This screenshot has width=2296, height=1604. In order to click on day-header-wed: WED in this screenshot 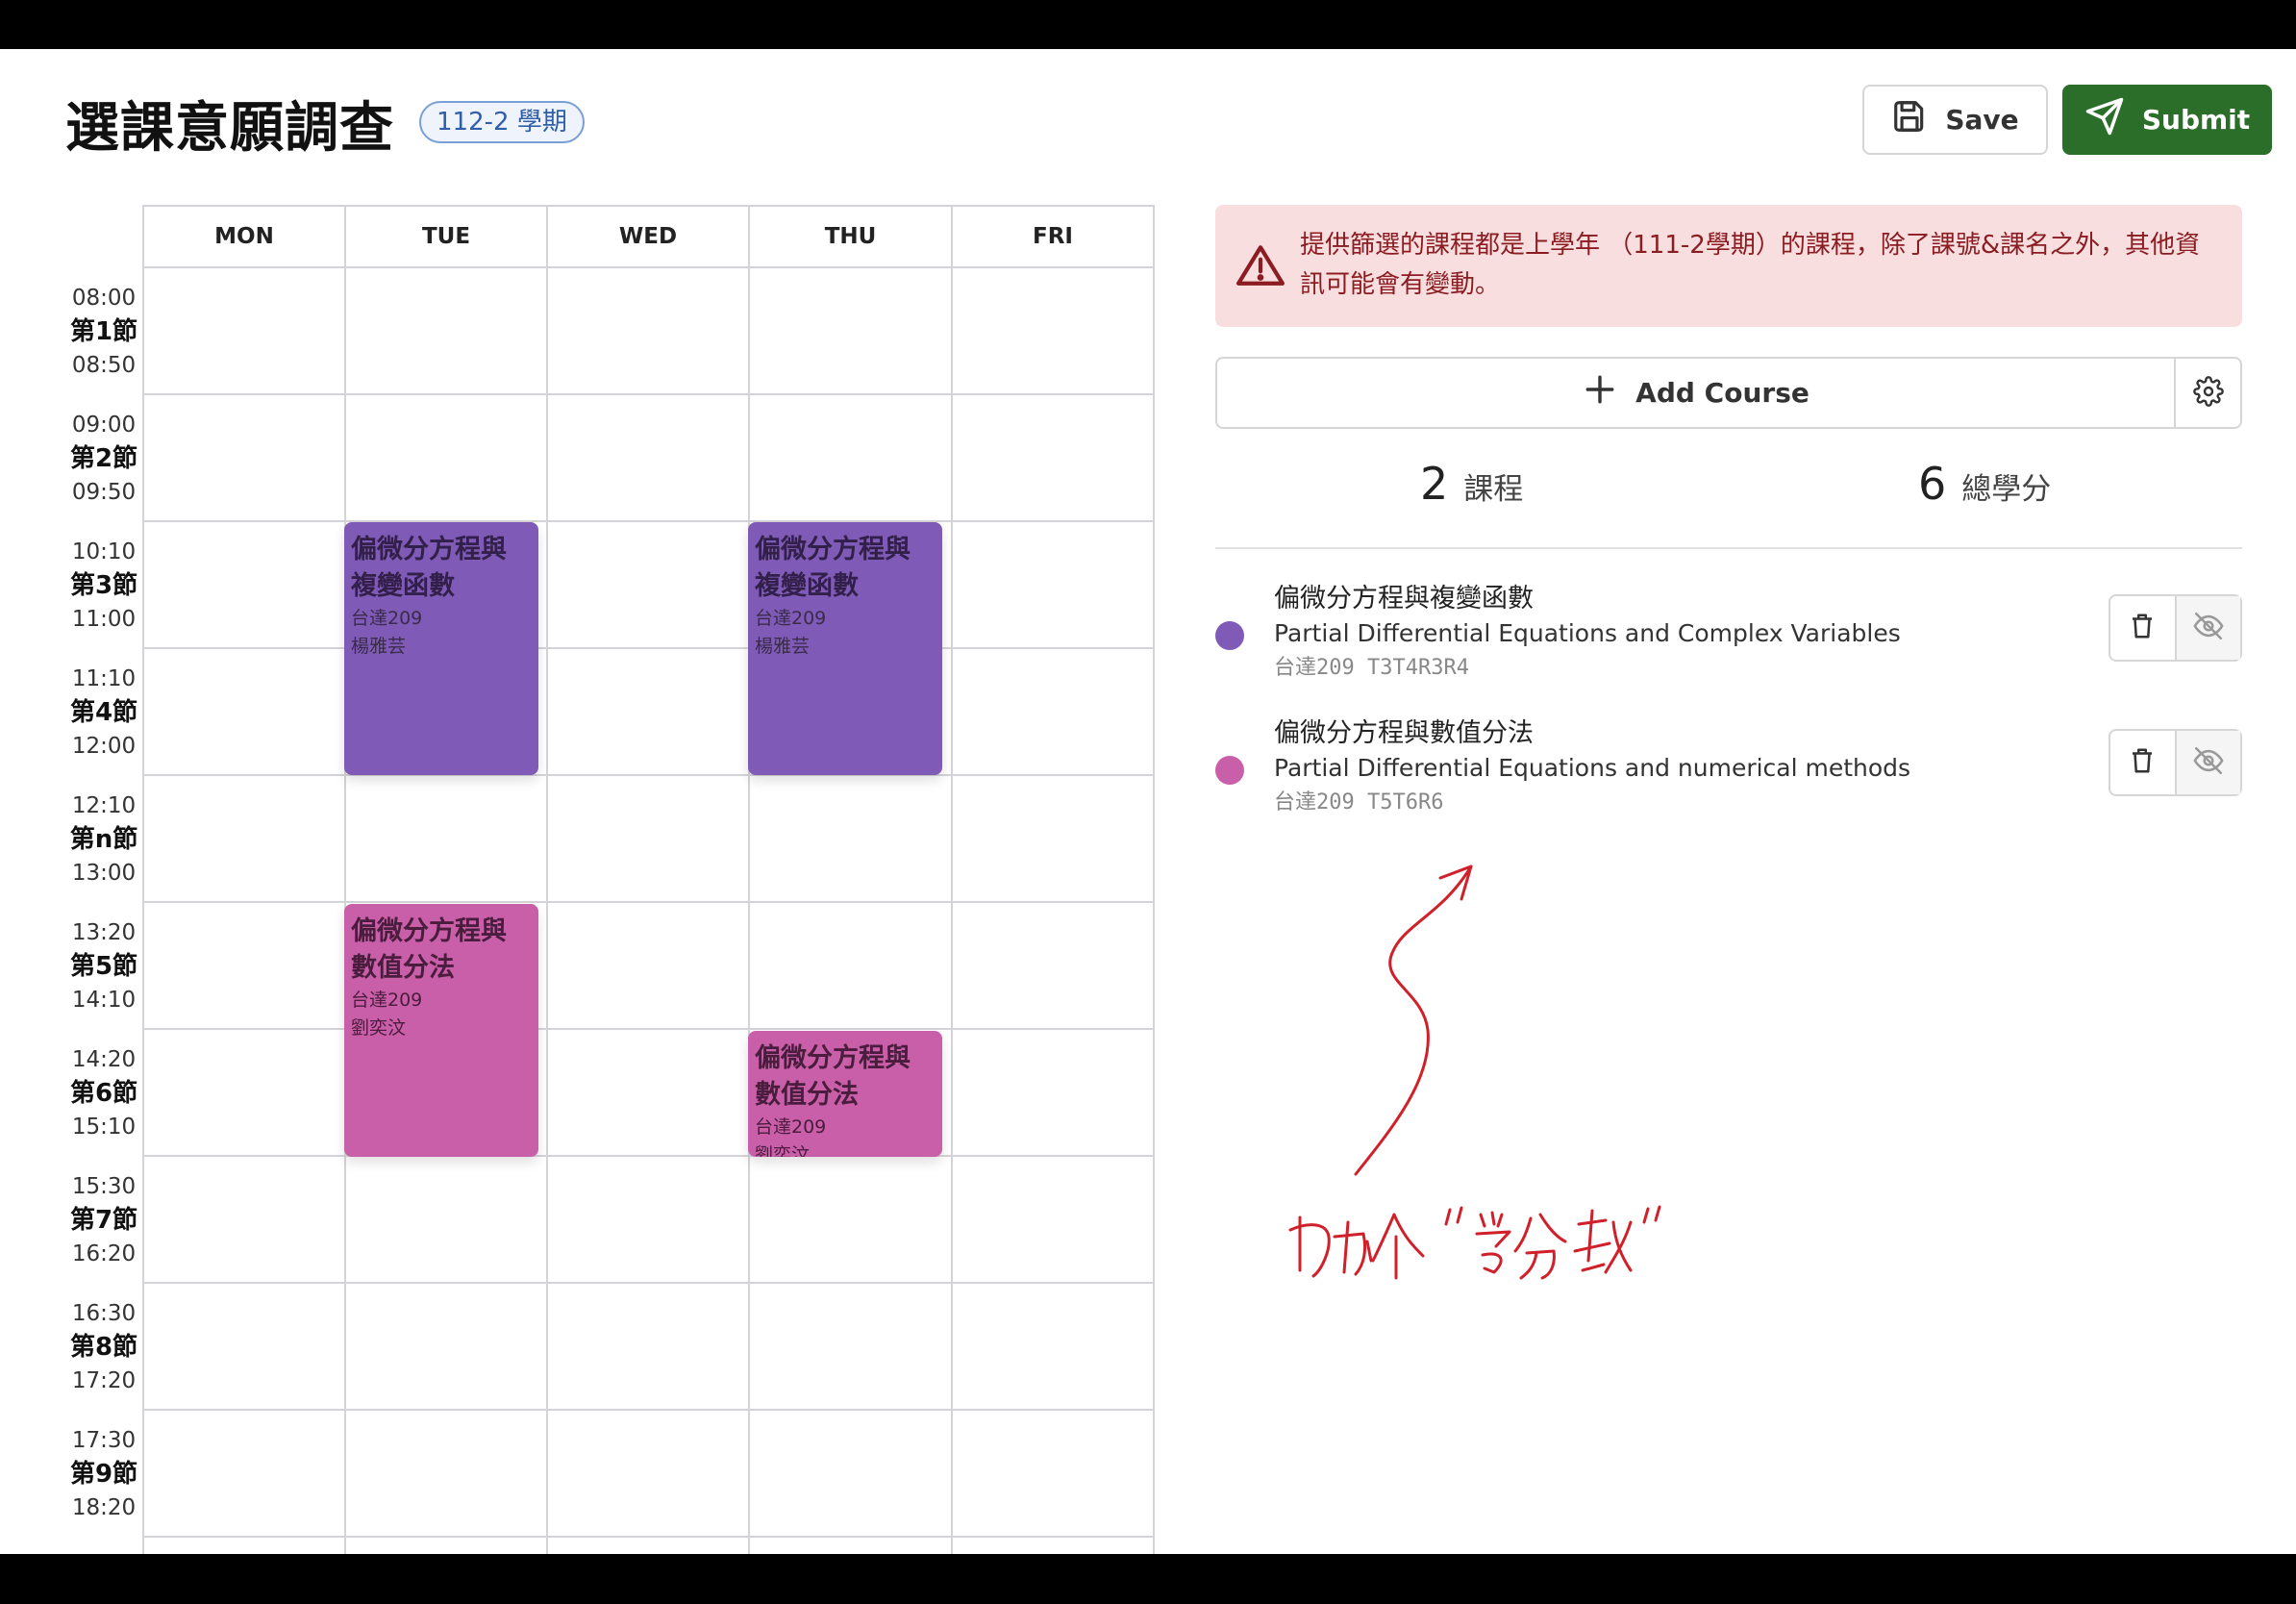, I will do `click(649, 237)`.